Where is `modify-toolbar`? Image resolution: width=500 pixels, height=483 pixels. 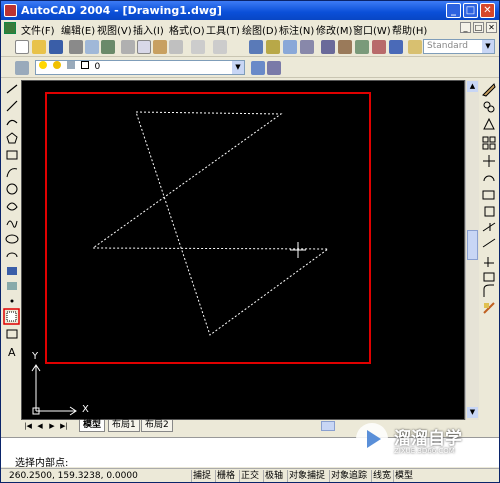
modify-toolbar is located at coordinates (489, 211).